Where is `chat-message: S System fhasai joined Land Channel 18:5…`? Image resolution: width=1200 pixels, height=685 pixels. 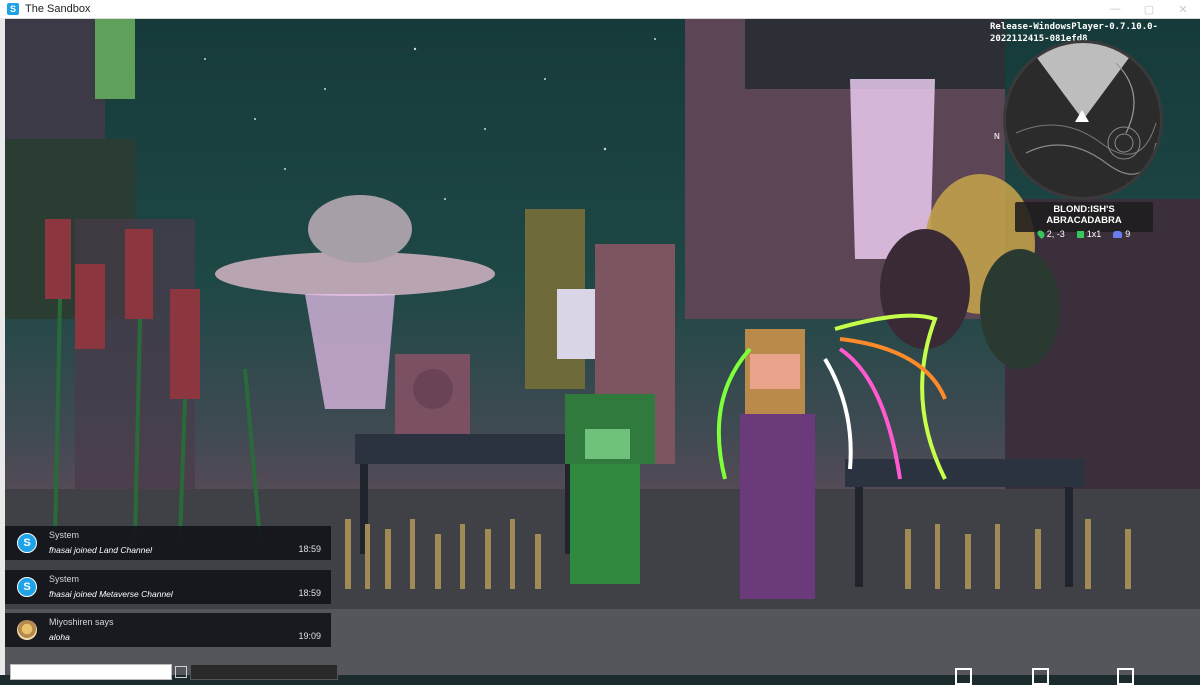
chat-message: S System fhasai joined Land Channel 18:5… is located at coordinates (168, 543).